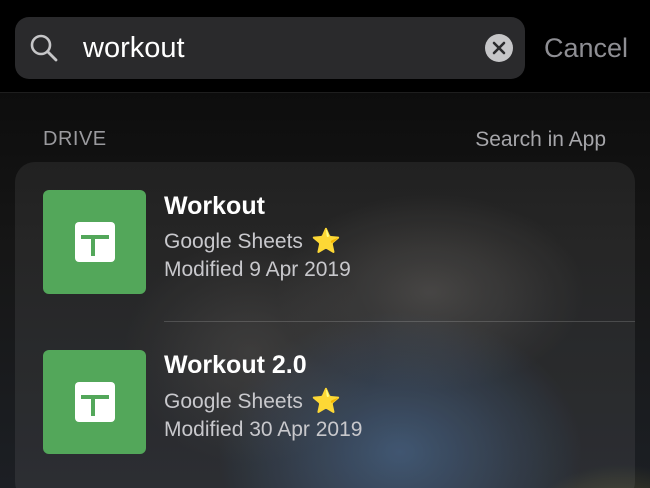 Image resolution: width=650 pixels, height=488 pixels. Describe the element at coordinates (235, 365) in the screenshot. I see `result-title: Workout 2.0` at that location.